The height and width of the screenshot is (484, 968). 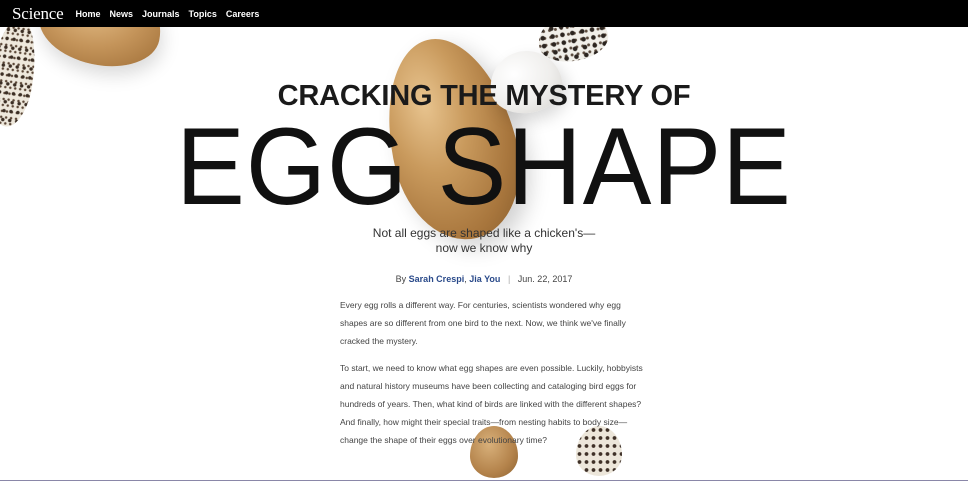 I want to click on byline: By Sarah Crespi, Jia You | Jun. 22, 2017, so click(x=484, y=279).